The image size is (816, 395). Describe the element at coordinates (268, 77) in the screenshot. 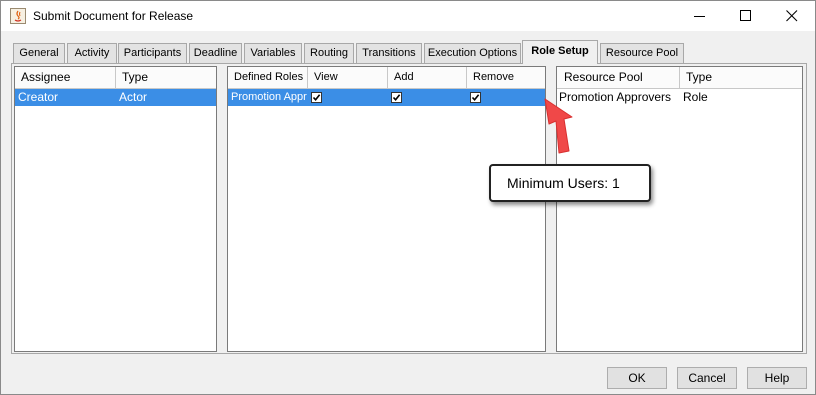

I see `column-header-defined-roles: Defined Roles` at that location.